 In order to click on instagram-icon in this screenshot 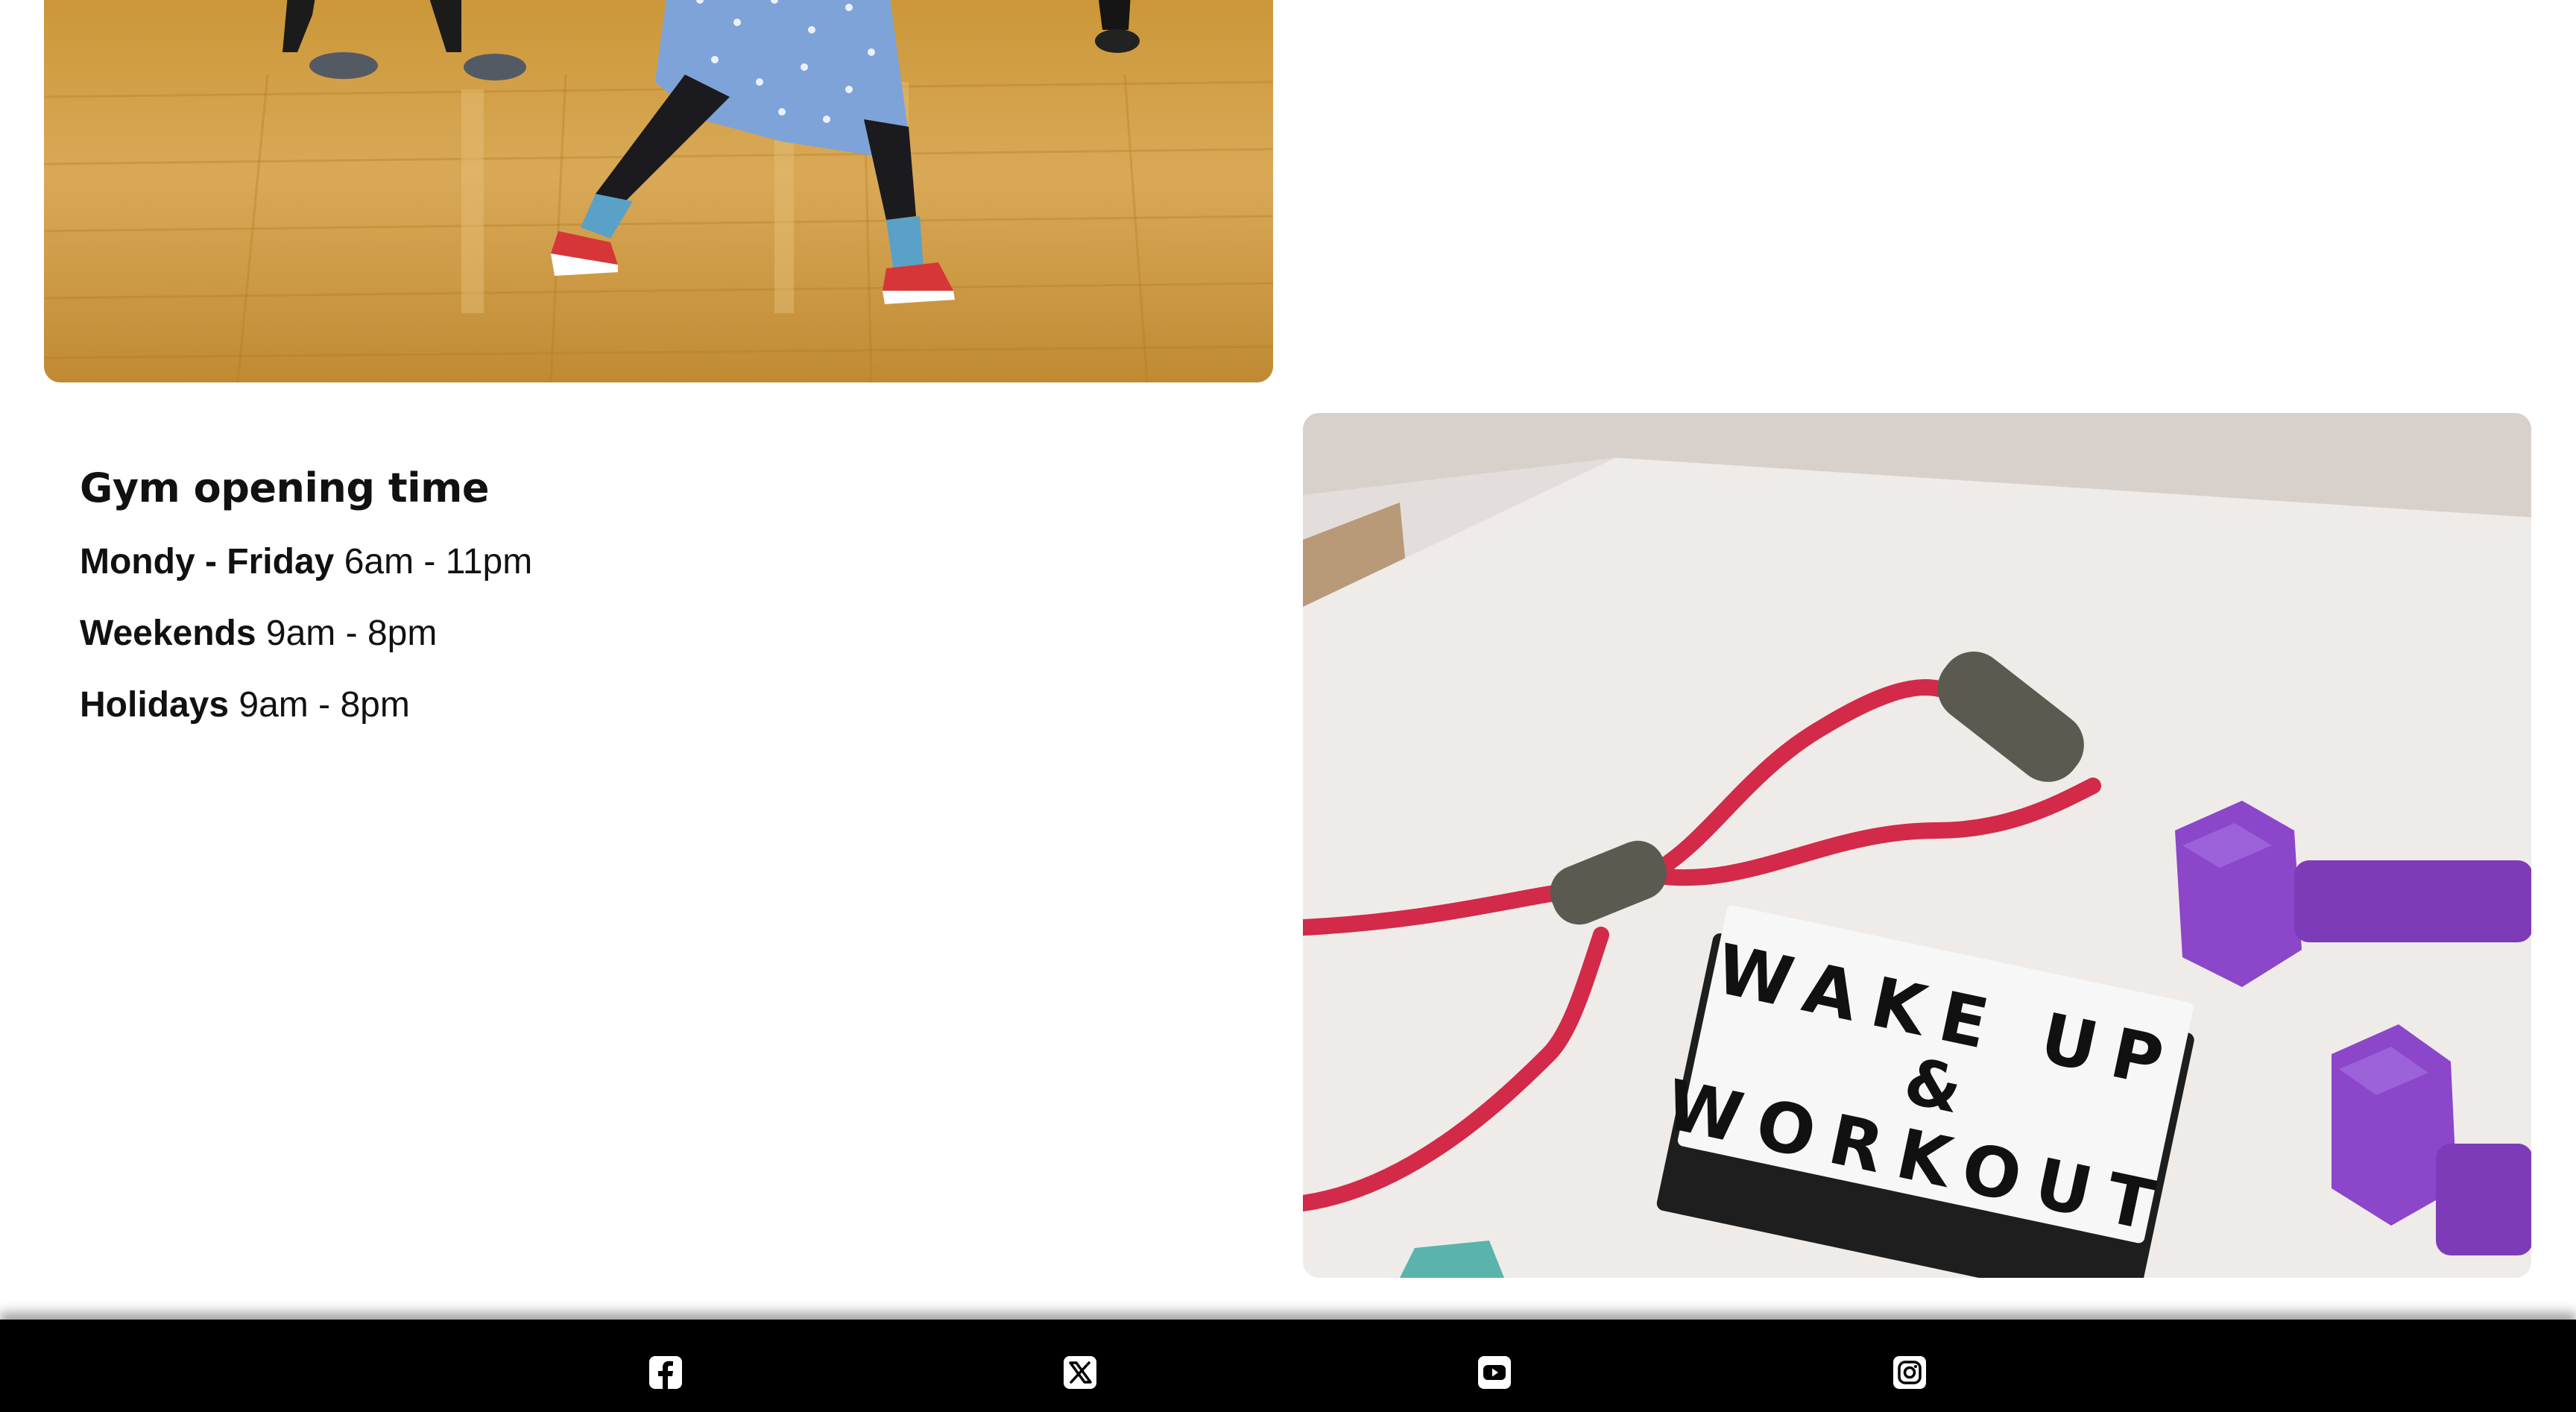, I will do `click(1910, 1372)`.